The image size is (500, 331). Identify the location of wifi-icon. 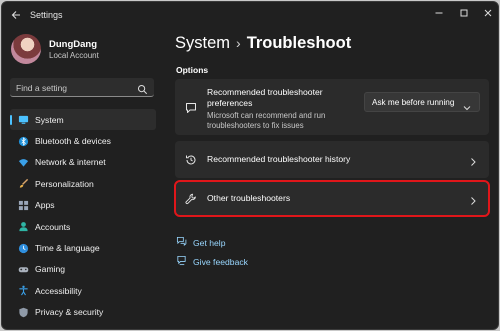
(23, 162).